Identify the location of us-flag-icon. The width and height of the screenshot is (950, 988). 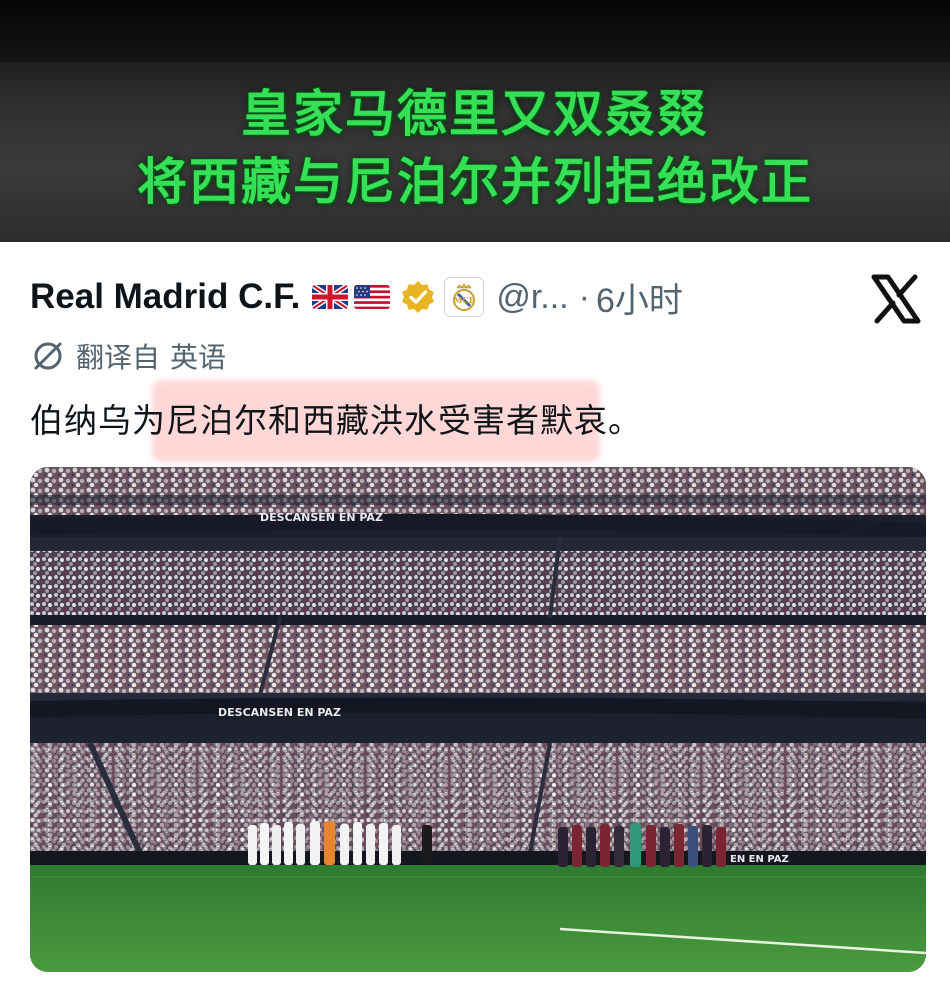
(372, 297).